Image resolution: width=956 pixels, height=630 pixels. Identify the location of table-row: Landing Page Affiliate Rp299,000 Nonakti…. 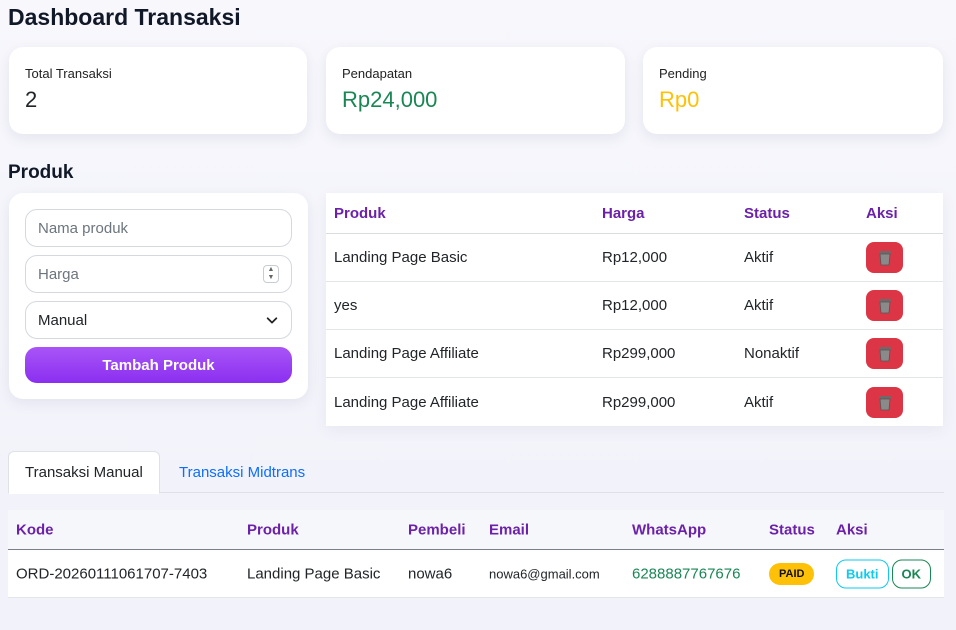
(634, 354).